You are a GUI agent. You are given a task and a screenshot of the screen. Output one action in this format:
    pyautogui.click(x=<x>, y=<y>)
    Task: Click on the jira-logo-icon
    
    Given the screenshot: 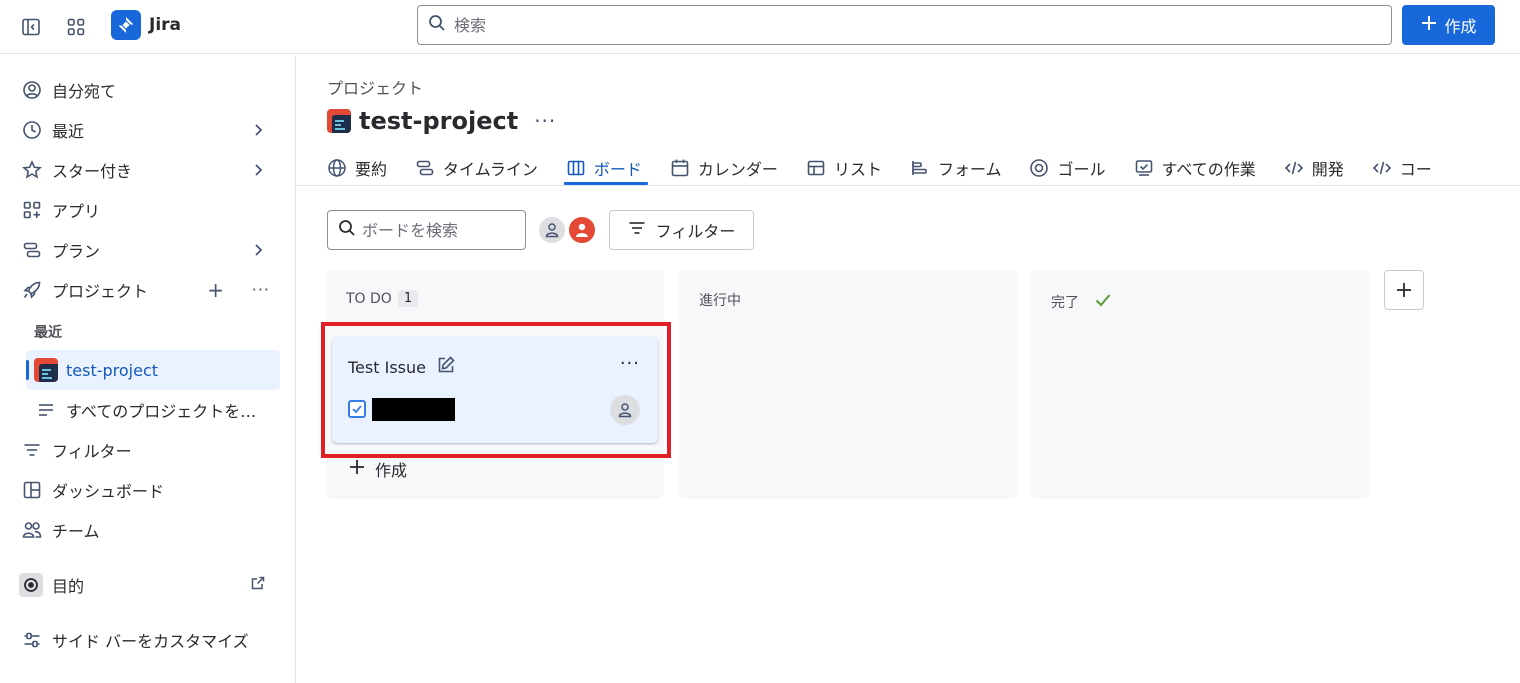 What is the action you would take?
    pyautogui.click(x=126, y=25)
    